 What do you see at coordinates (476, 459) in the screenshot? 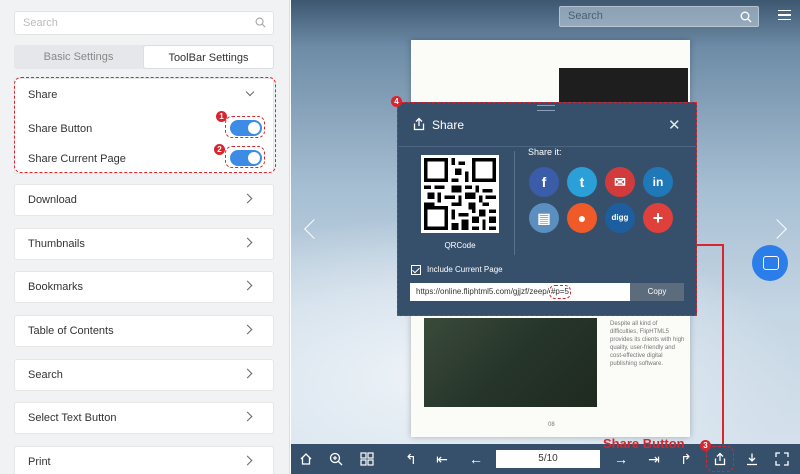
I see `previous-page-icon: ←` at bounding box center [476, 459].